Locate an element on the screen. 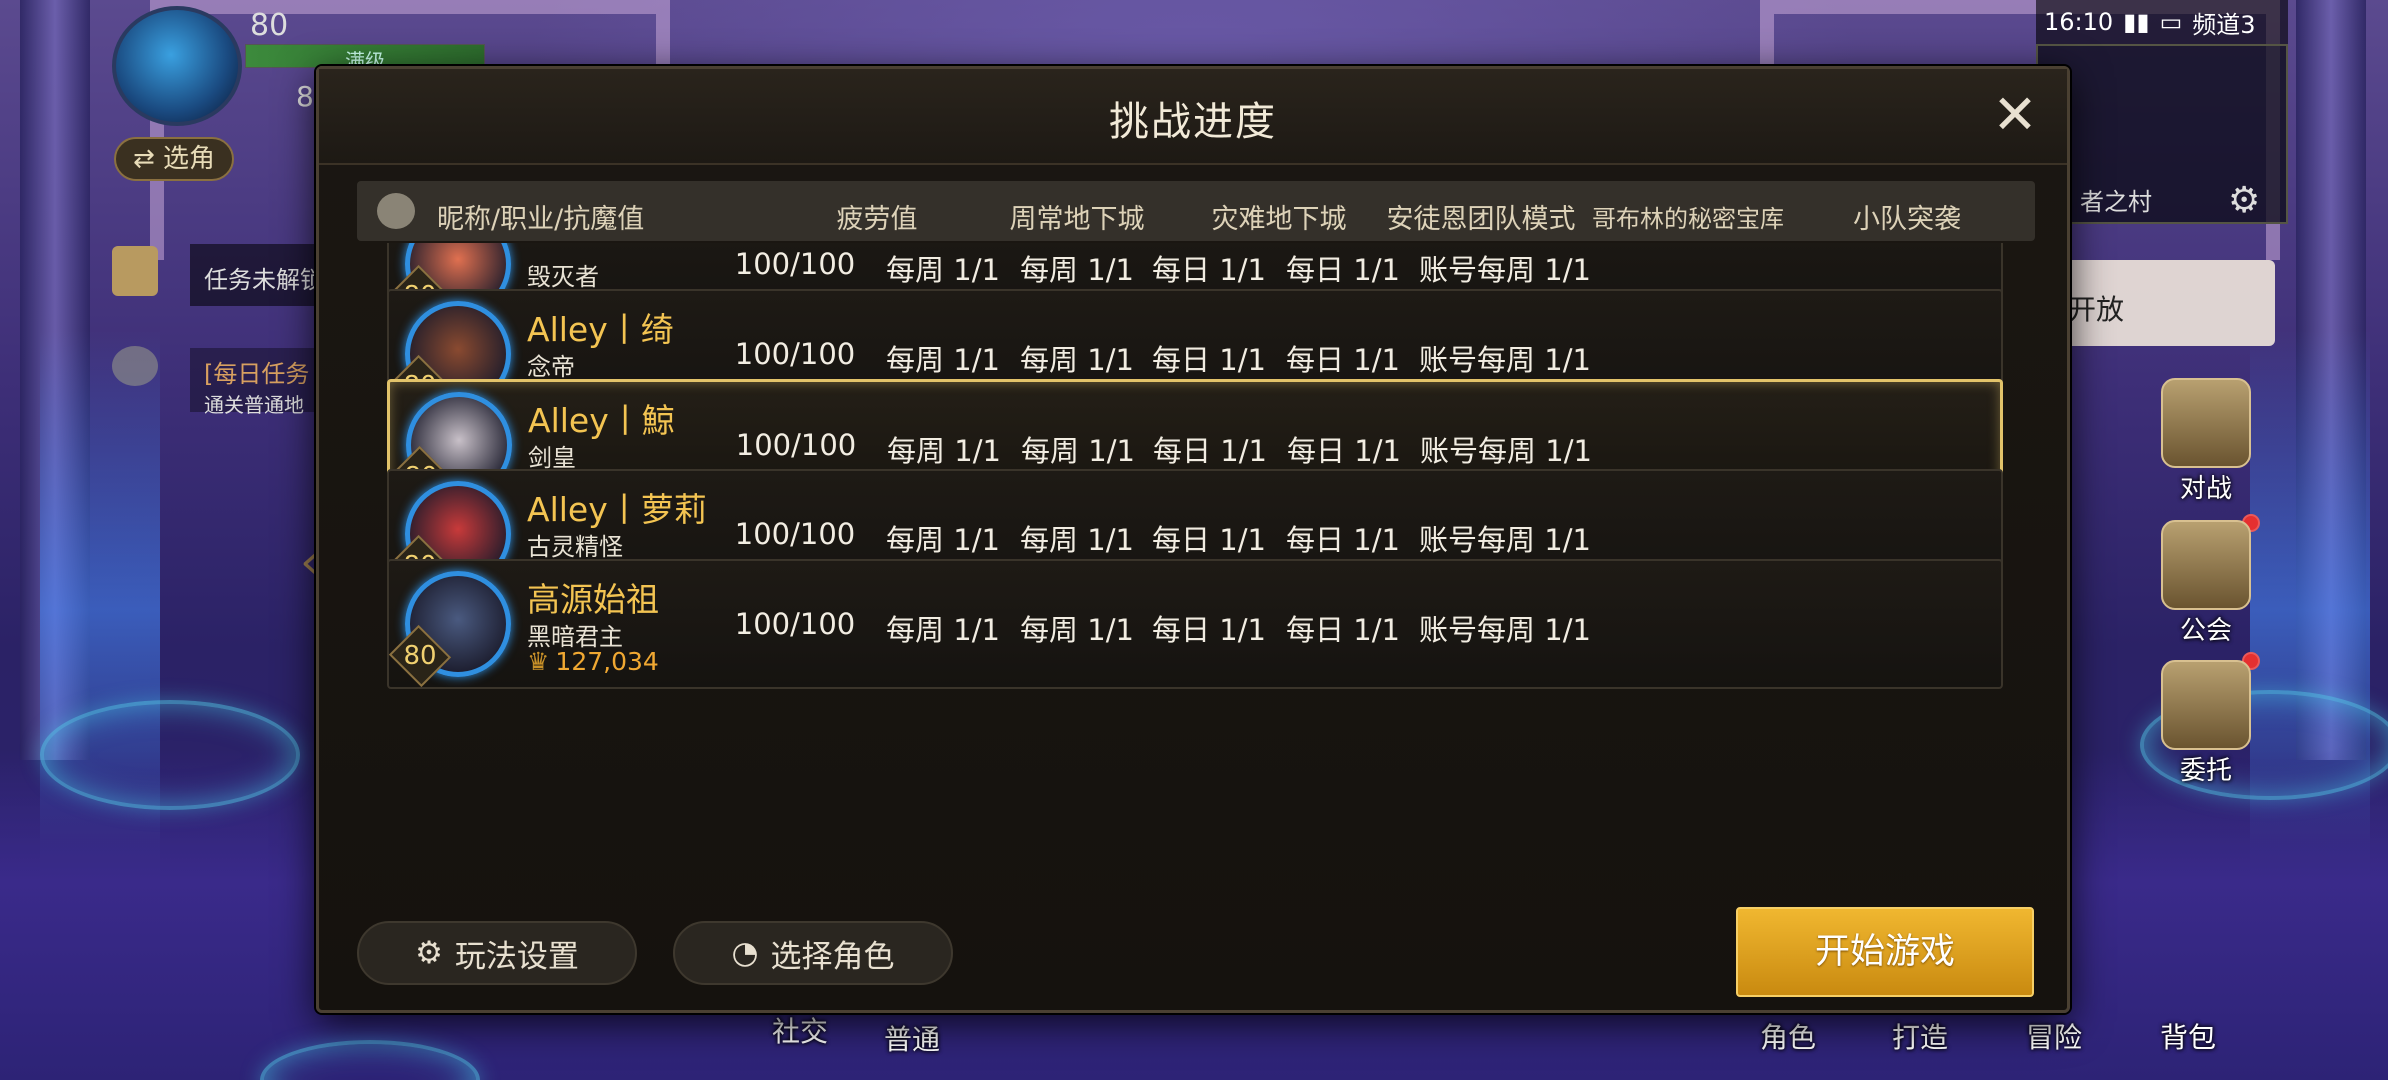 The height and width of the screenshot is (1080, 2388). commission-button: 委托 is located at coordinates (2206, 723).